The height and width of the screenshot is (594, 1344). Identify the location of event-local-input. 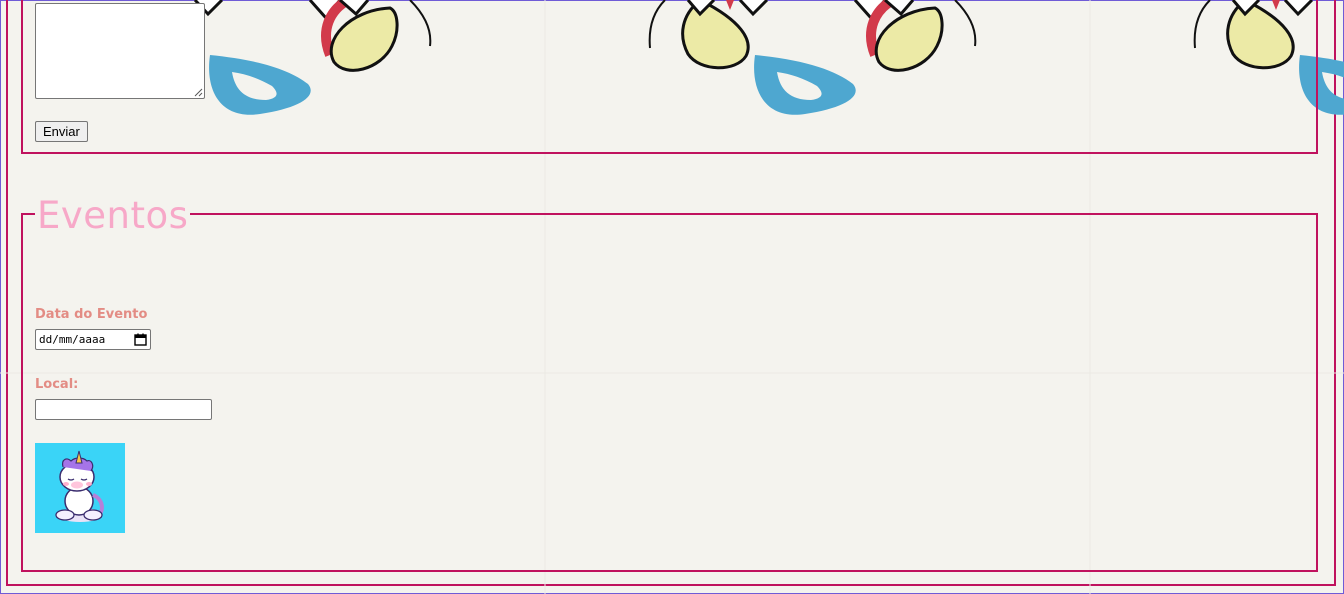
(123, 409).